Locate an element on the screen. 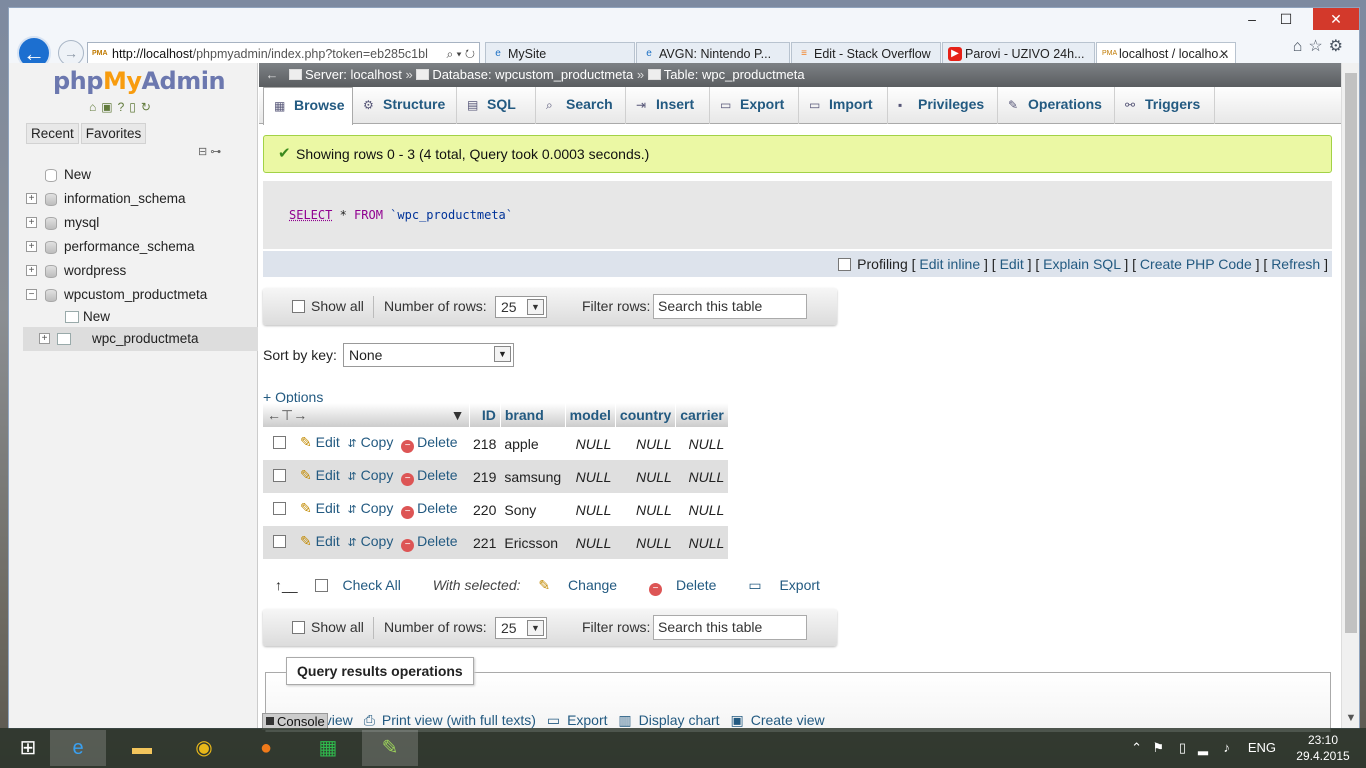 The width and height of the screenshot is (1366, 768). internet-explorer-icon: e is located at coordinates (78, 748).